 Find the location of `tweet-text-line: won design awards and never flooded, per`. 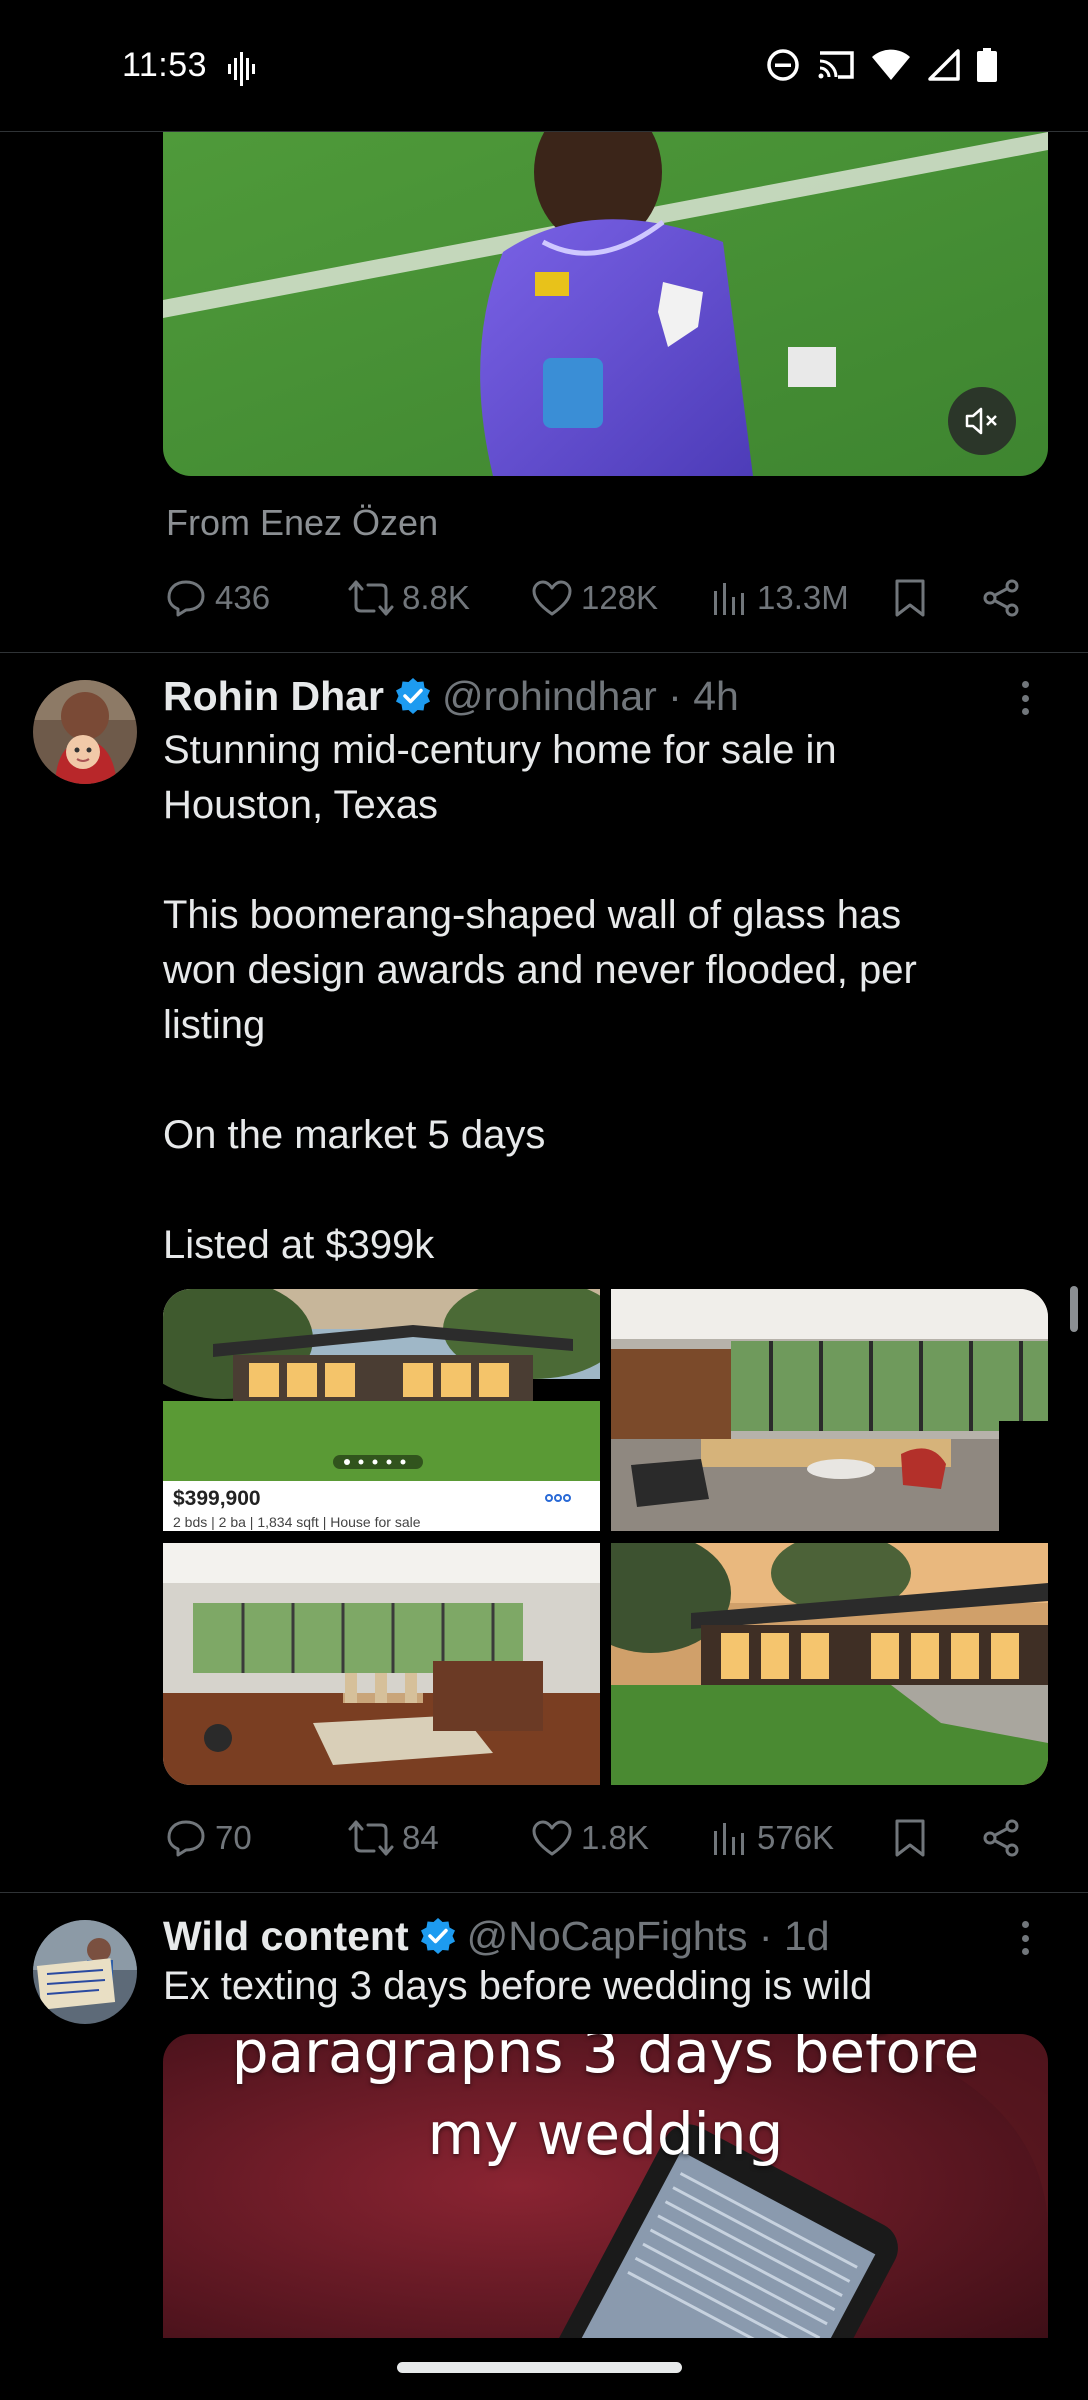

tweet-text-line: won design awards and never flooded, per is located at coordinates (540, 970).